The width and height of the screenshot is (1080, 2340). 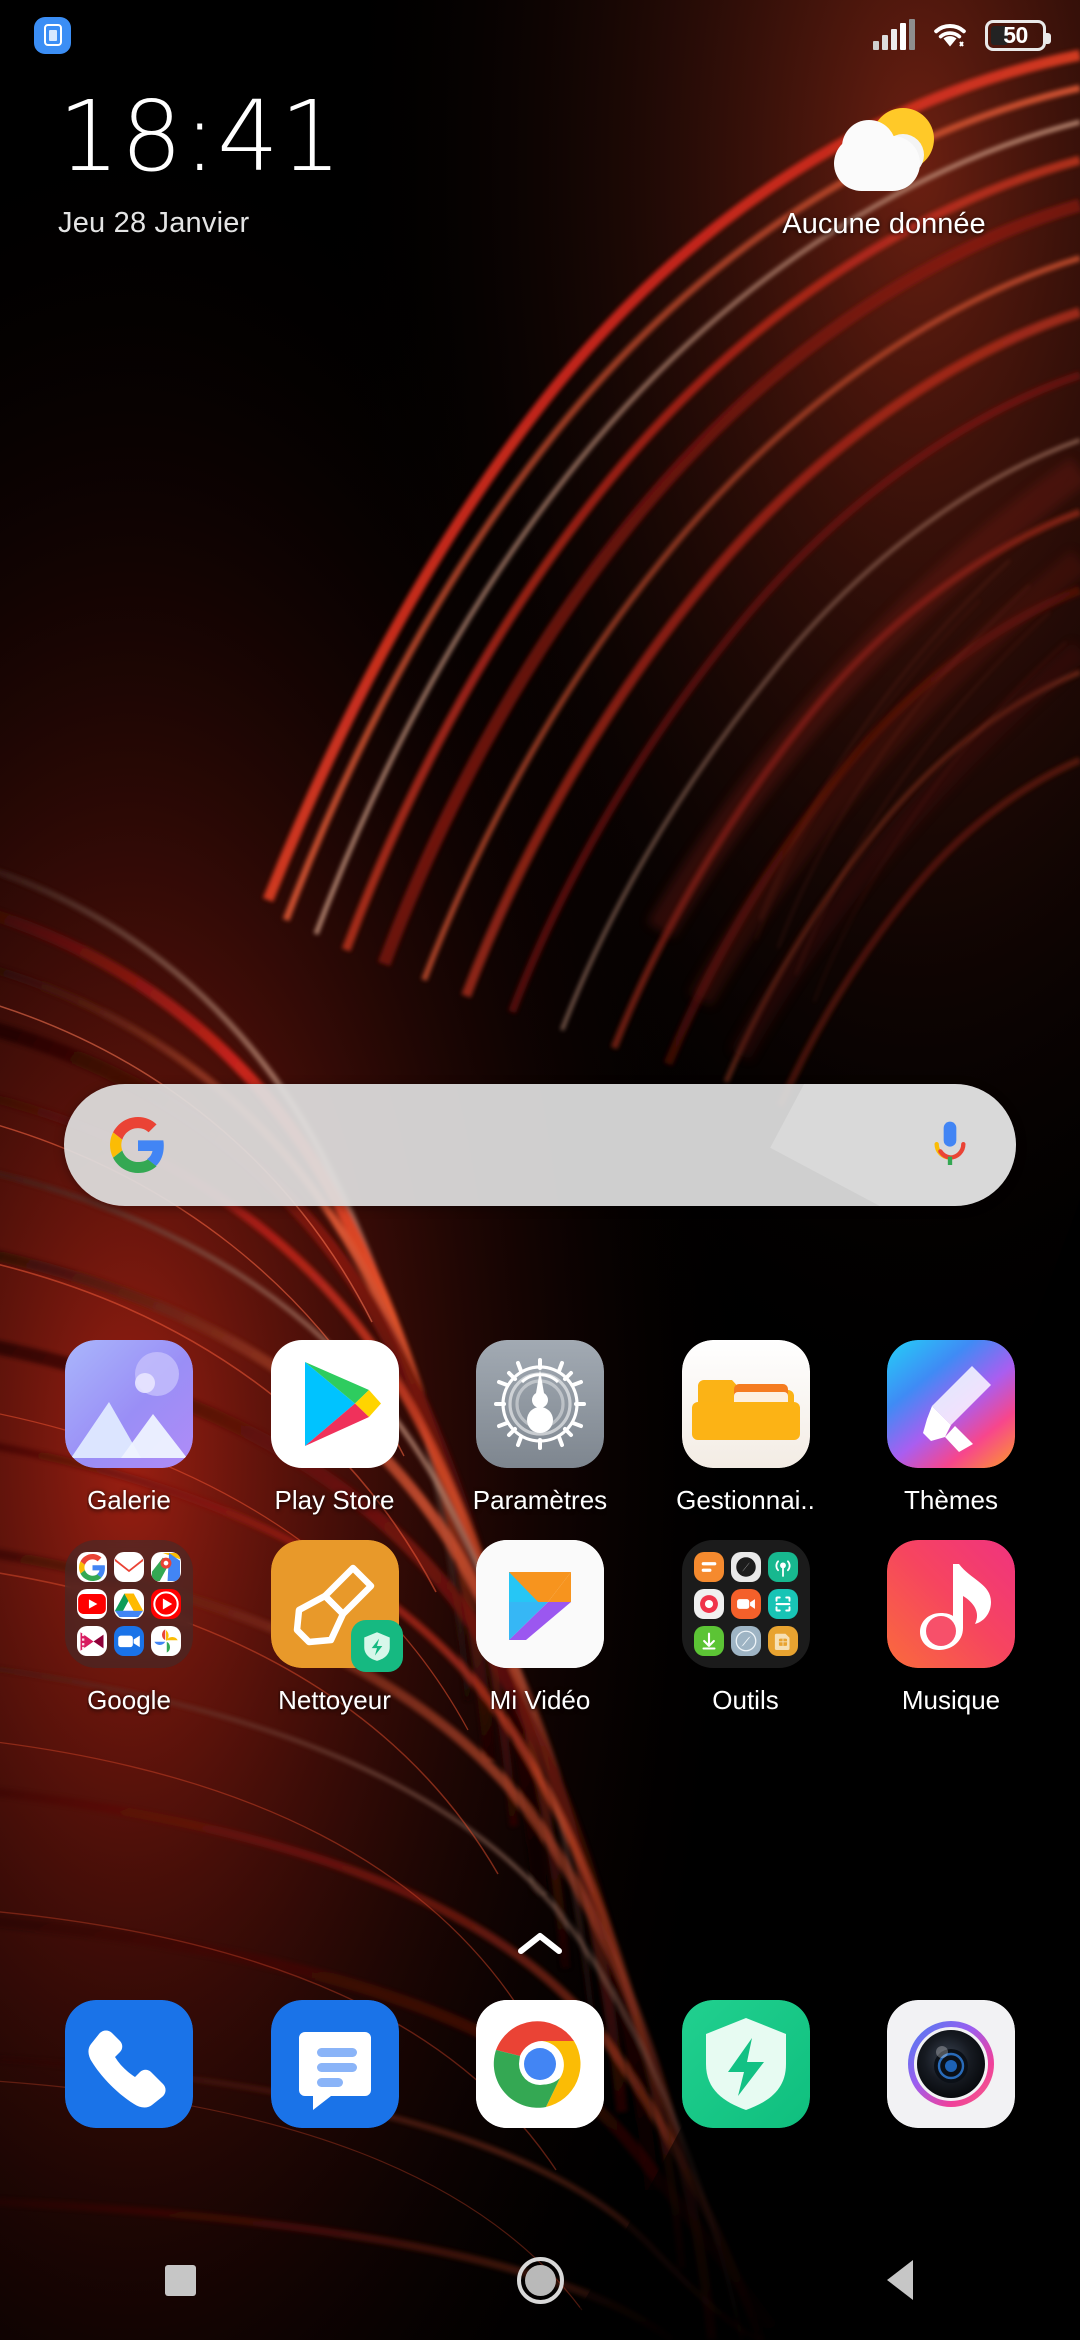 I want to click on mini-screen-recorder-icon, so click(x=745, y=1604).